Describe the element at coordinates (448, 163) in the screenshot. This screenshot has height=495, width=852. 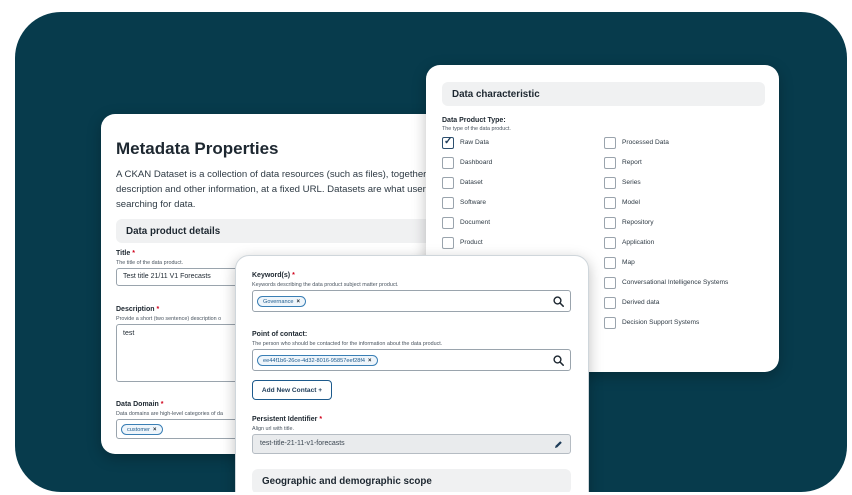
I see `checkbox-dashboard` at that location.